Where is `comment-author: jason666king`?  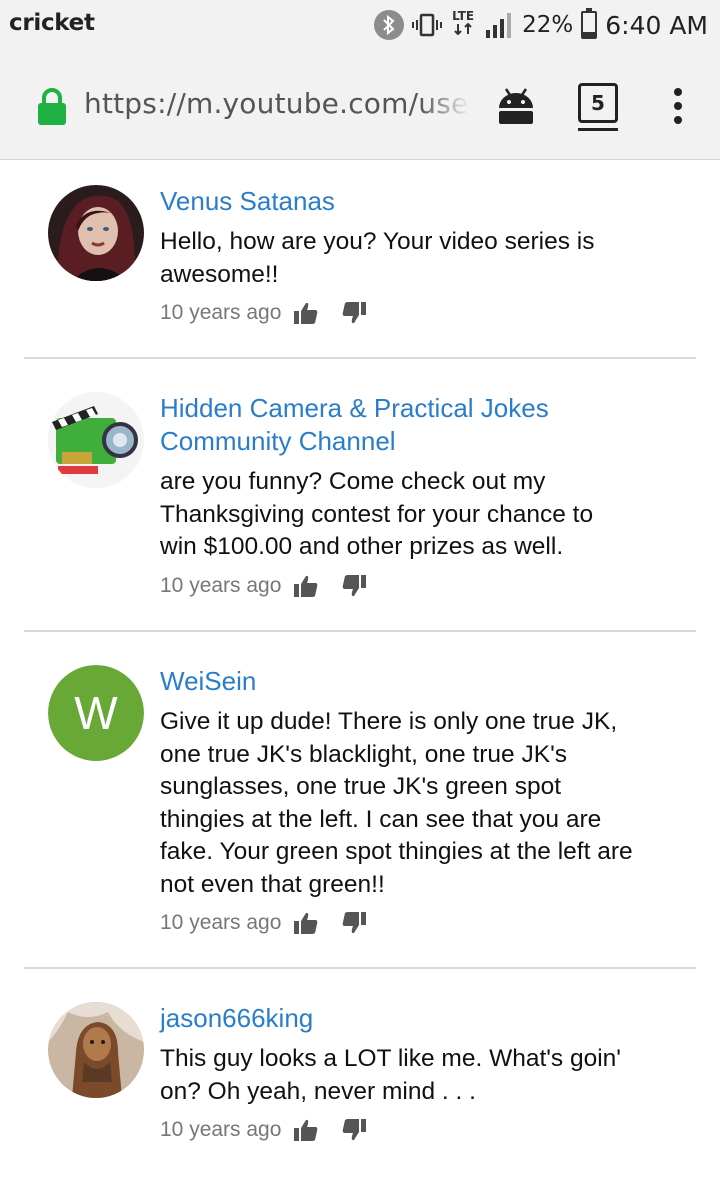
comment-author: jason666king is located at coordinates (236, 1018).